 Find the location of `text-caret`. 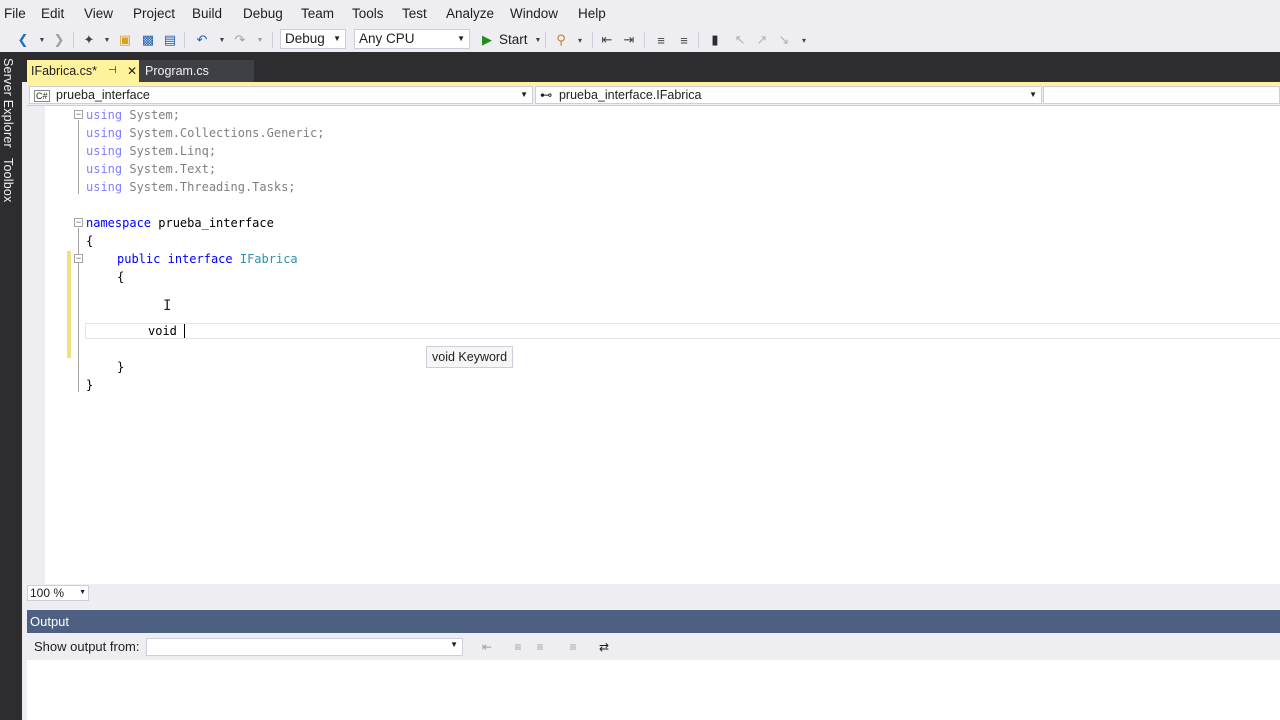

text-caret is located at coordinates (184, 331).